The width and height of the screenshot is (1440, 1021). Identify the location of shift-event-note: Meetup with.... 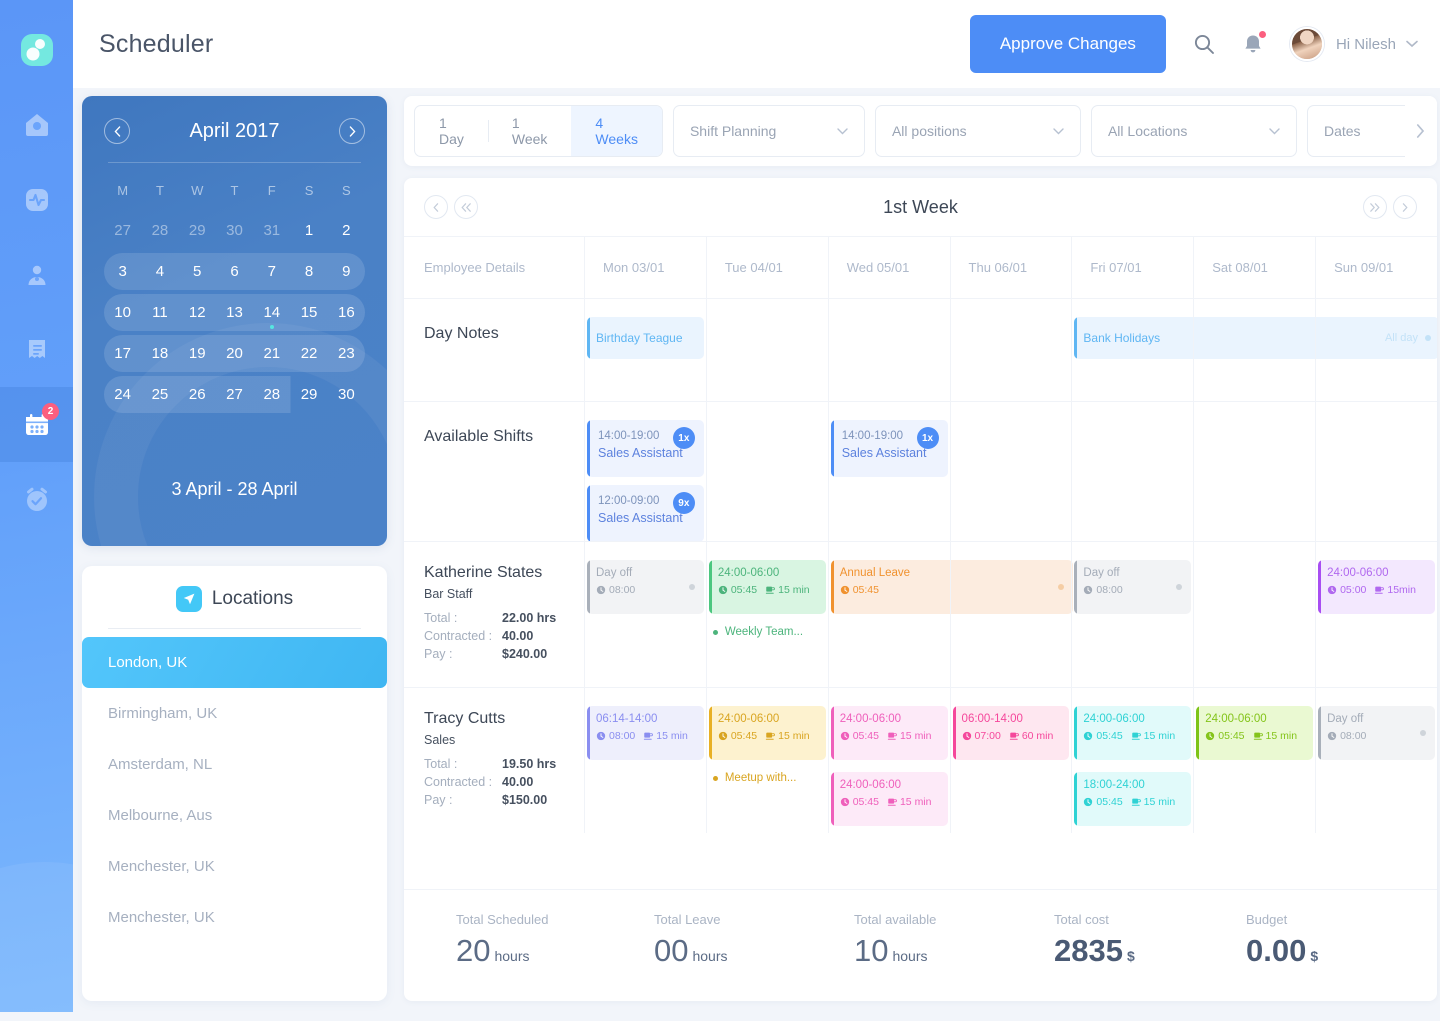
(768, 778).